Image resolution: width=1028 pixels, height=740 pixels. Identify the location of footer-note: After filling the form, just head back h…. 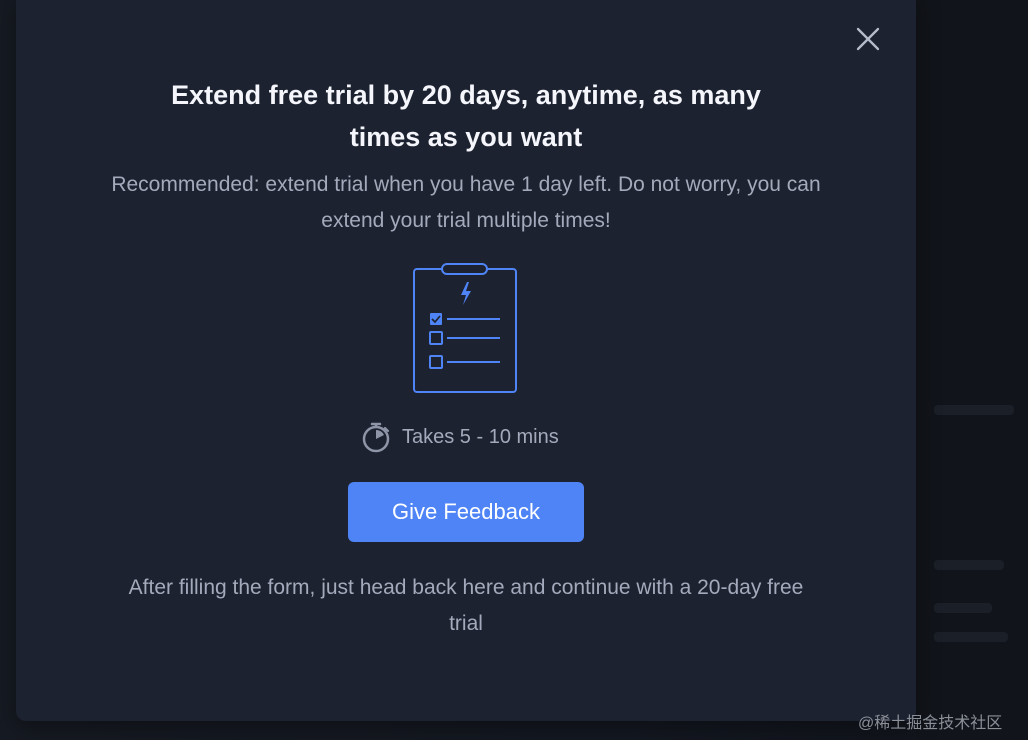
(466, 605).